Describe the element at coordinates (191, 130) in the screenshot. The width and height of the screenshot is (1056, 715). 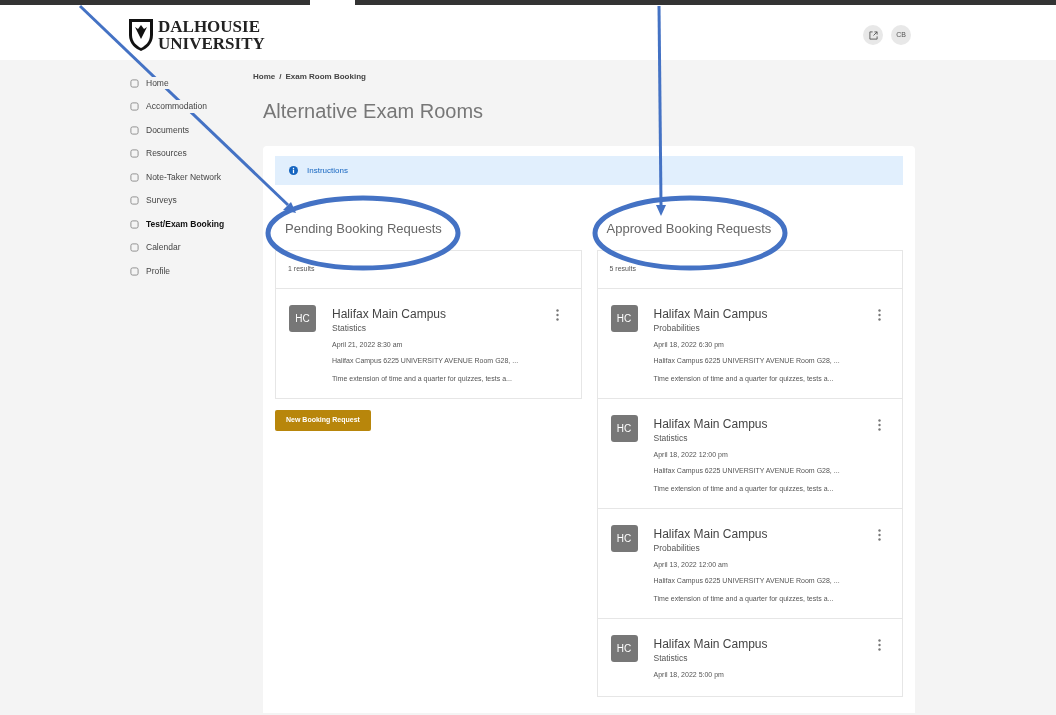
I see `sidebar-item: Documents` at that location.